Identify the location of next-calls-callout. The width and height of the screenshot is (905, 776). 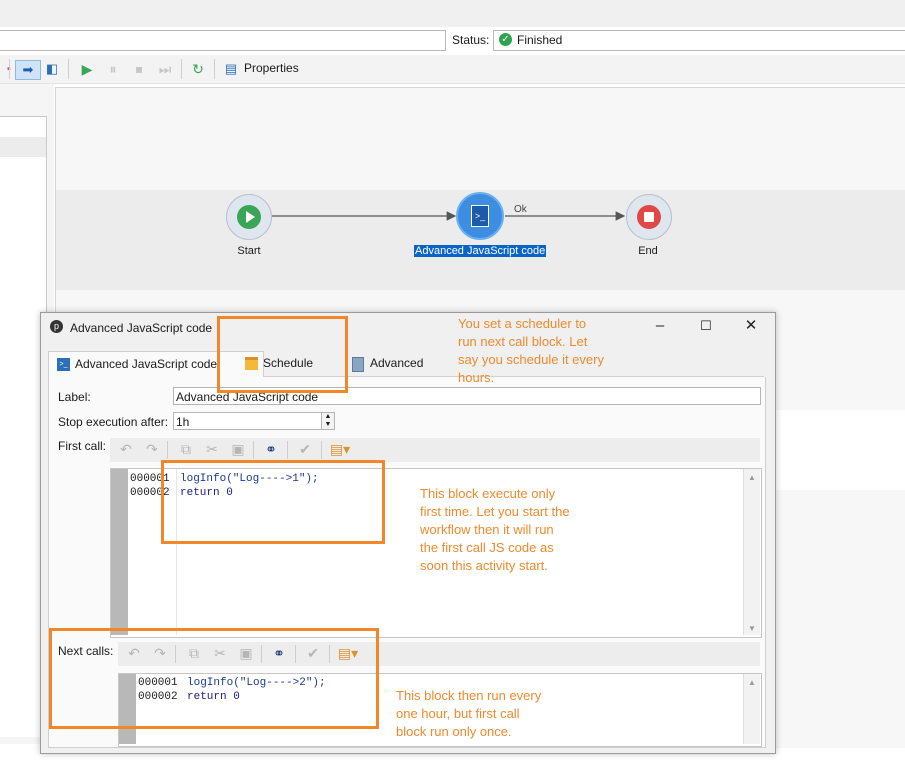
(214, 678).